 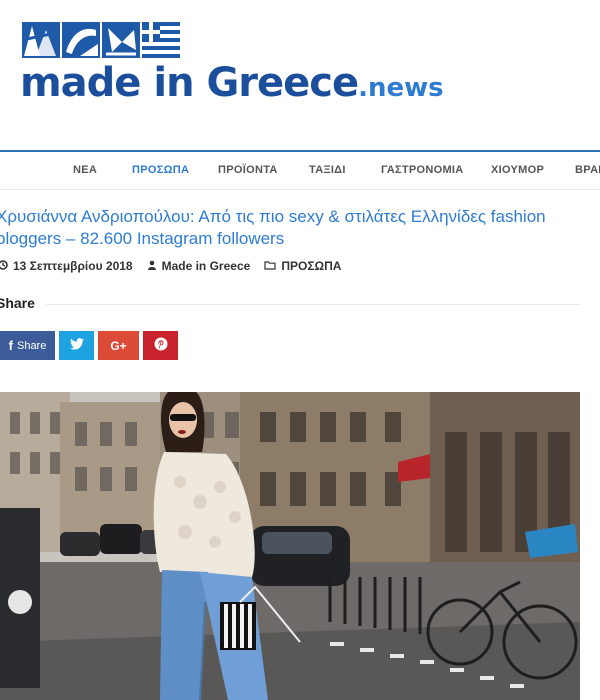 I want to click on logo-tile-boat, so click(x=121, y=40).